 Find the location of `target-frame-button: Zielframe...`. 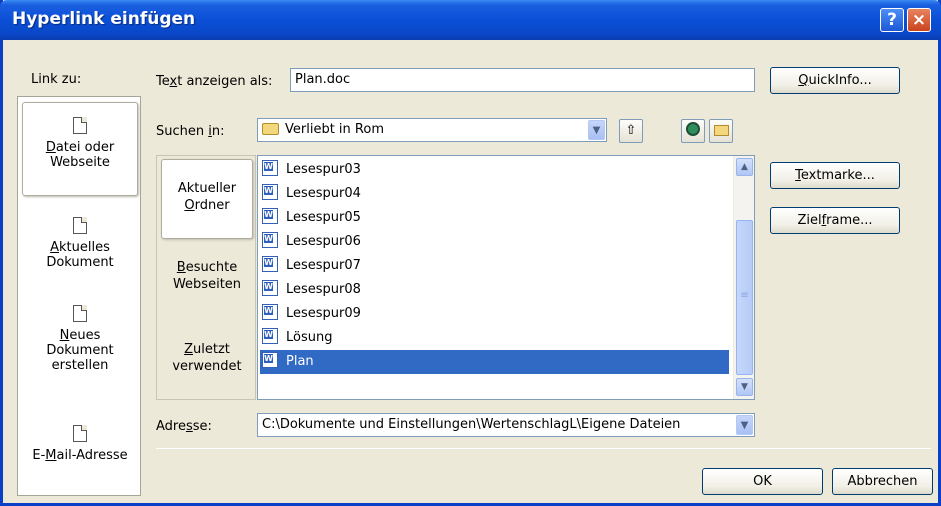

target-frame-button: Zielframe... is located at coordinates (835, 220).